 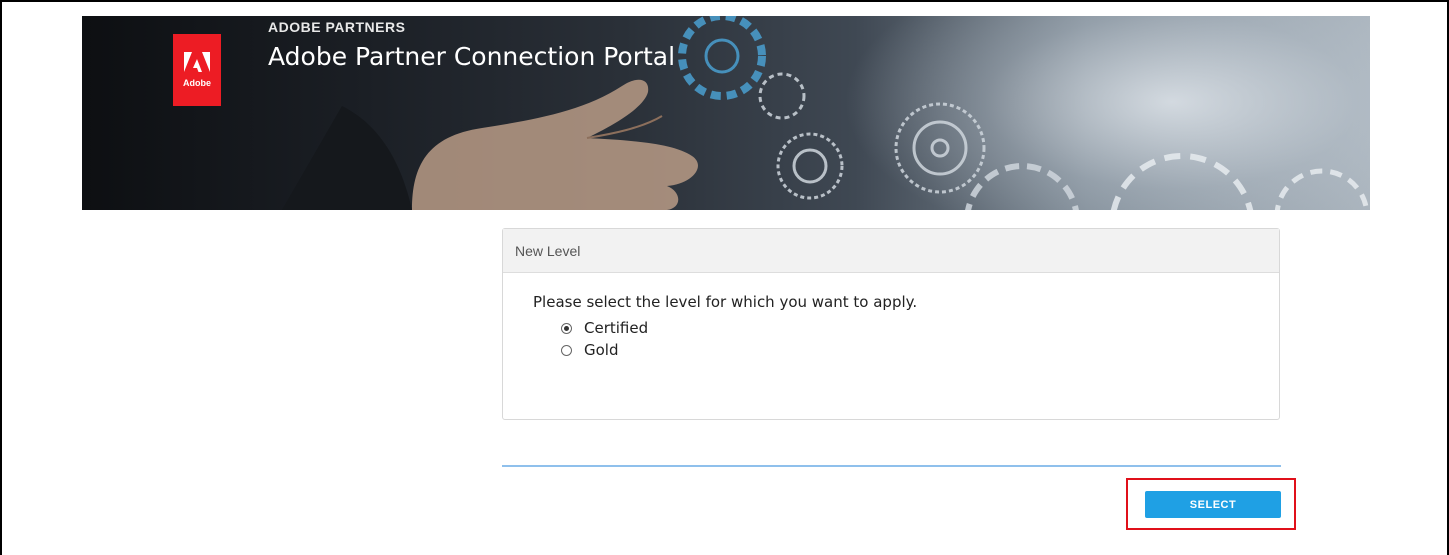 What do you see at coordinates (920, 328) in the screenshot?
I see `option-certified: Certified` at bounding box center [920, 328].